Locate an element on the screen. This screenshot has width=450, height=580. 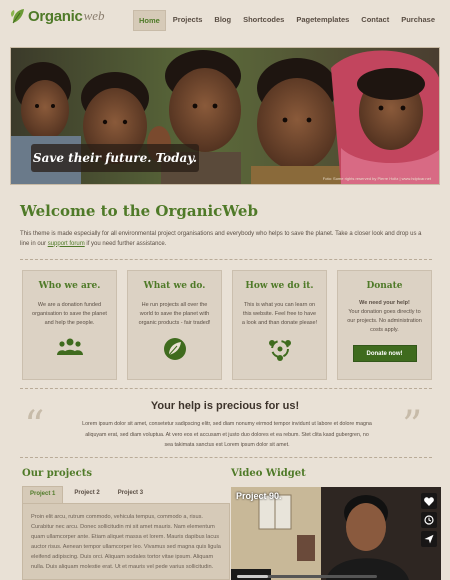
video-progress-fill is located at coordinates (252, 576).